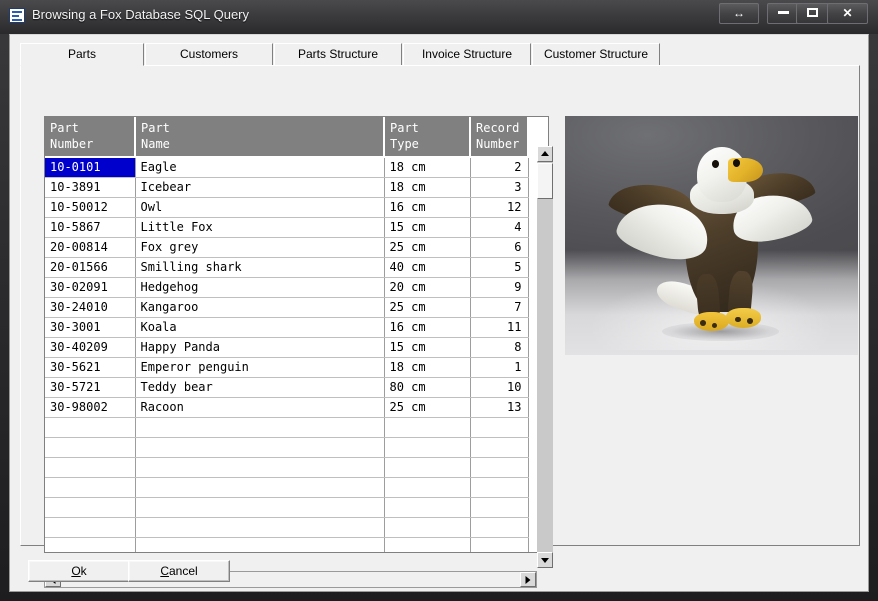  Describe the element at coordinates (260, 327) in the screenshot. I see `cell-part-name: Koala` at that location.